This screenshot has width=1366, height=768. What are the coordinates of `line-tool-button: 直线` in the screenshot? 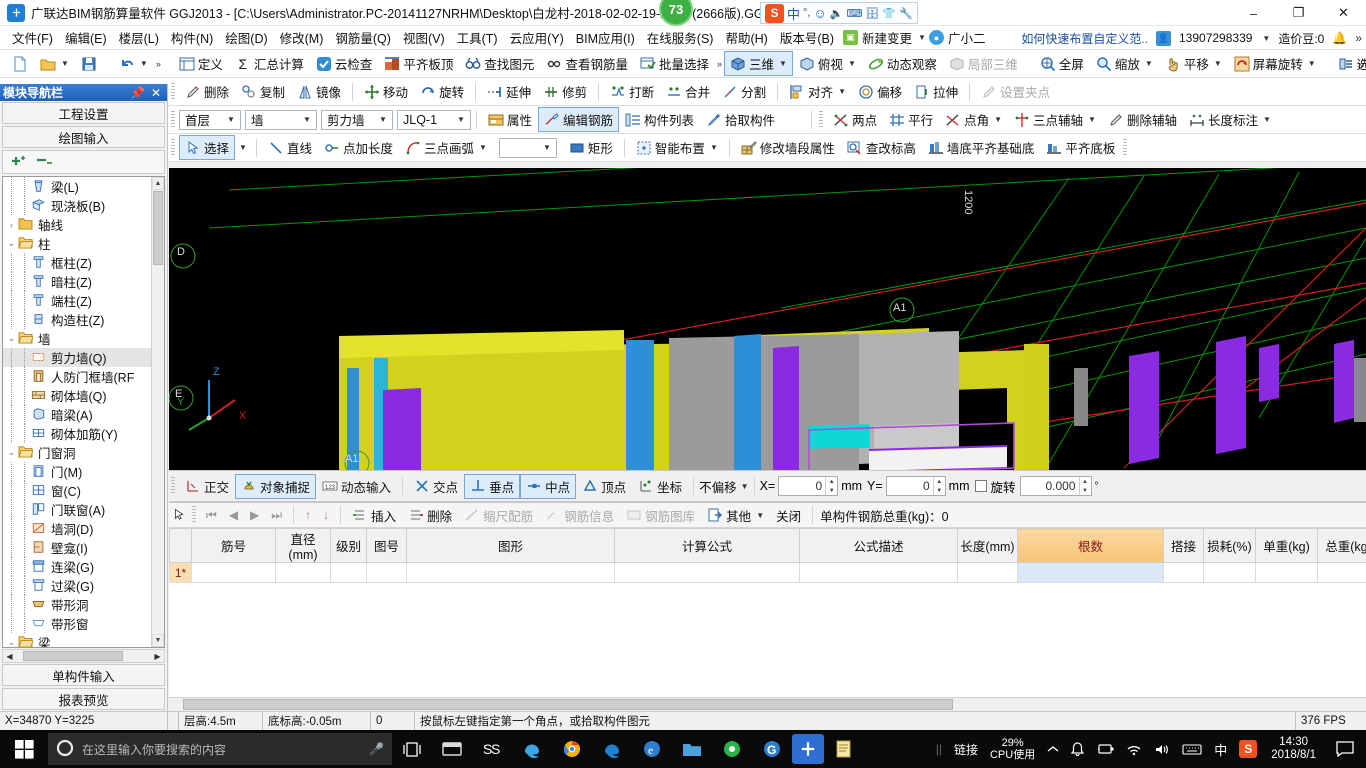 It's located at (290, 147).